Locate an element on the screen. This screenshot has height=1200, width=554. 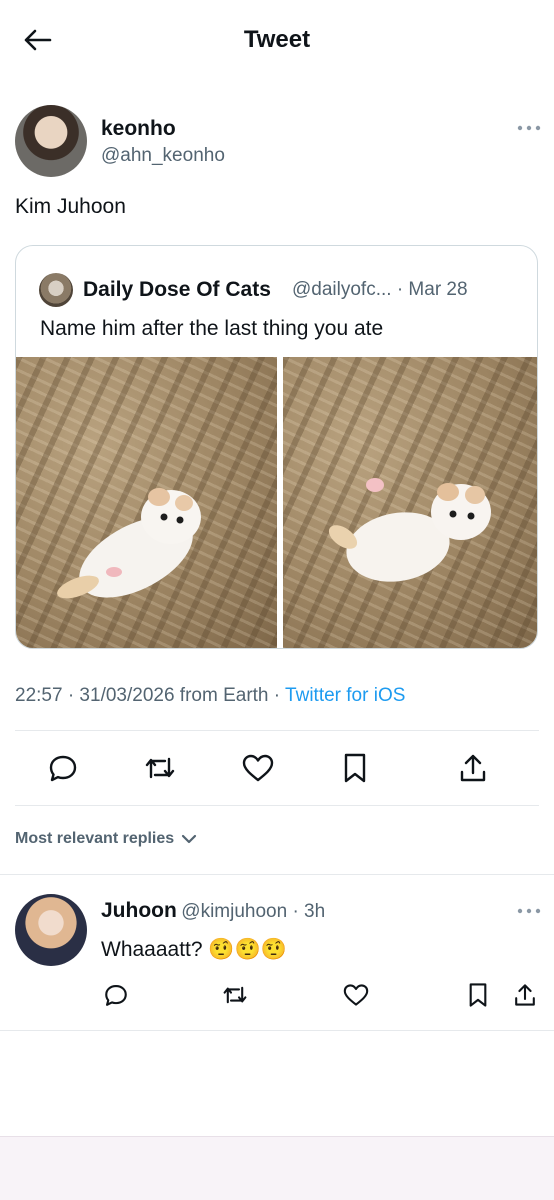
reply-handle-time: @kimjuhoon · 3h is located at coordinates (253, 911).